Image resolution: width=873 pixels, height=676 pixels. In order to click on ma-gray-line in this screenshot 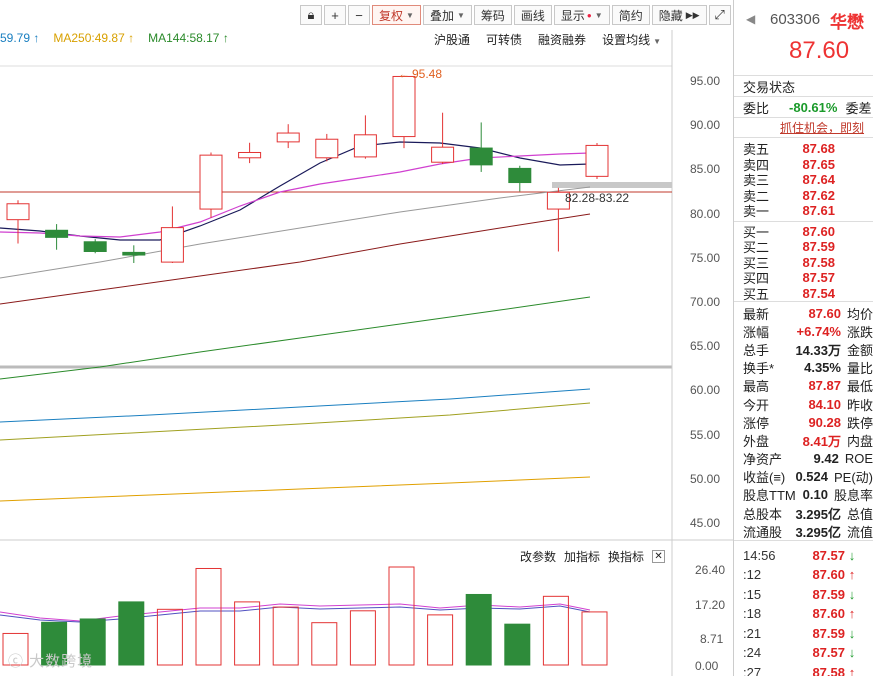, I will do `click(295, 232)`.